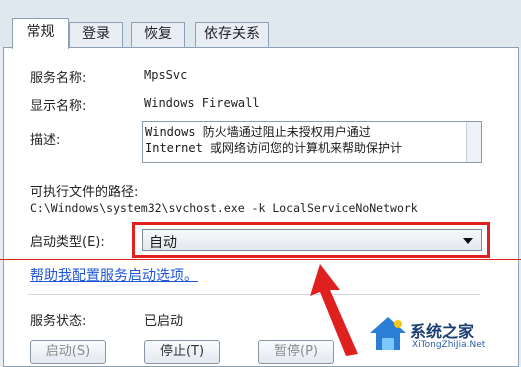 The width and height of the screenshot is (521, 367). What do you see at coordinates (158, 34) in the screenshot?
I see `tab-recovery: 恢复` at bounding box center [158, 34].